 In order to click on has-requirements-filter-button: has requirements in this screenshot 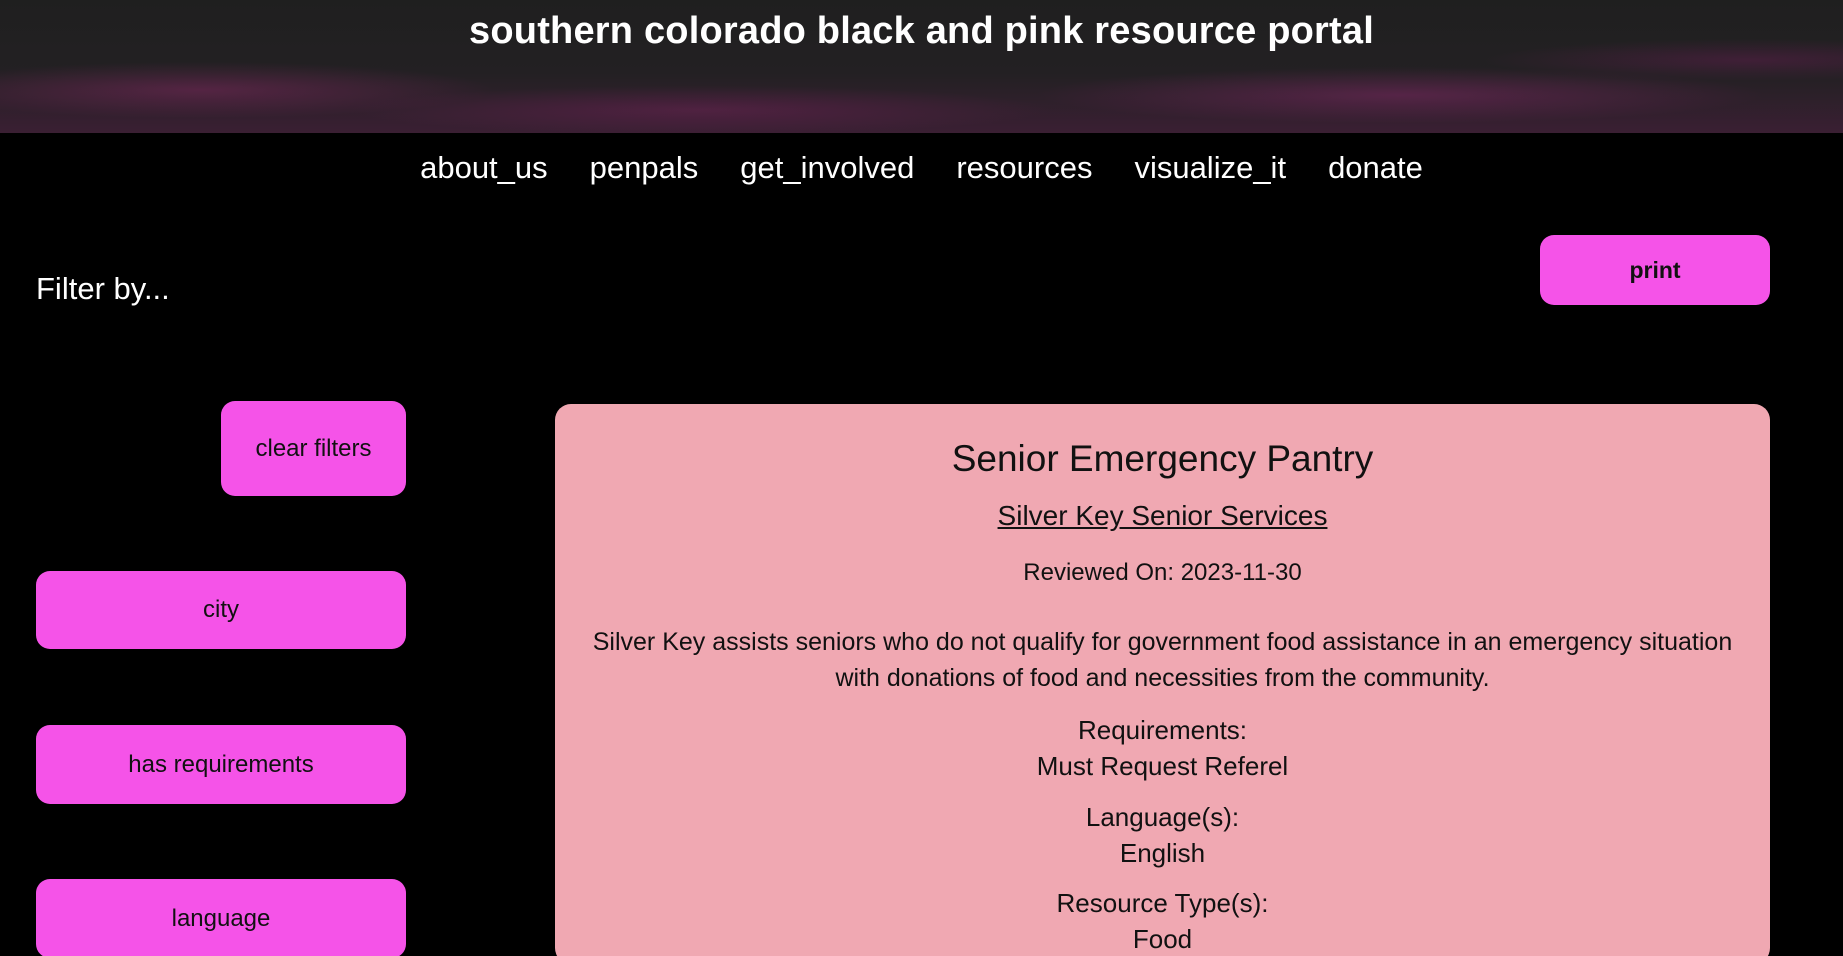, I will do `click(221, 764)`.